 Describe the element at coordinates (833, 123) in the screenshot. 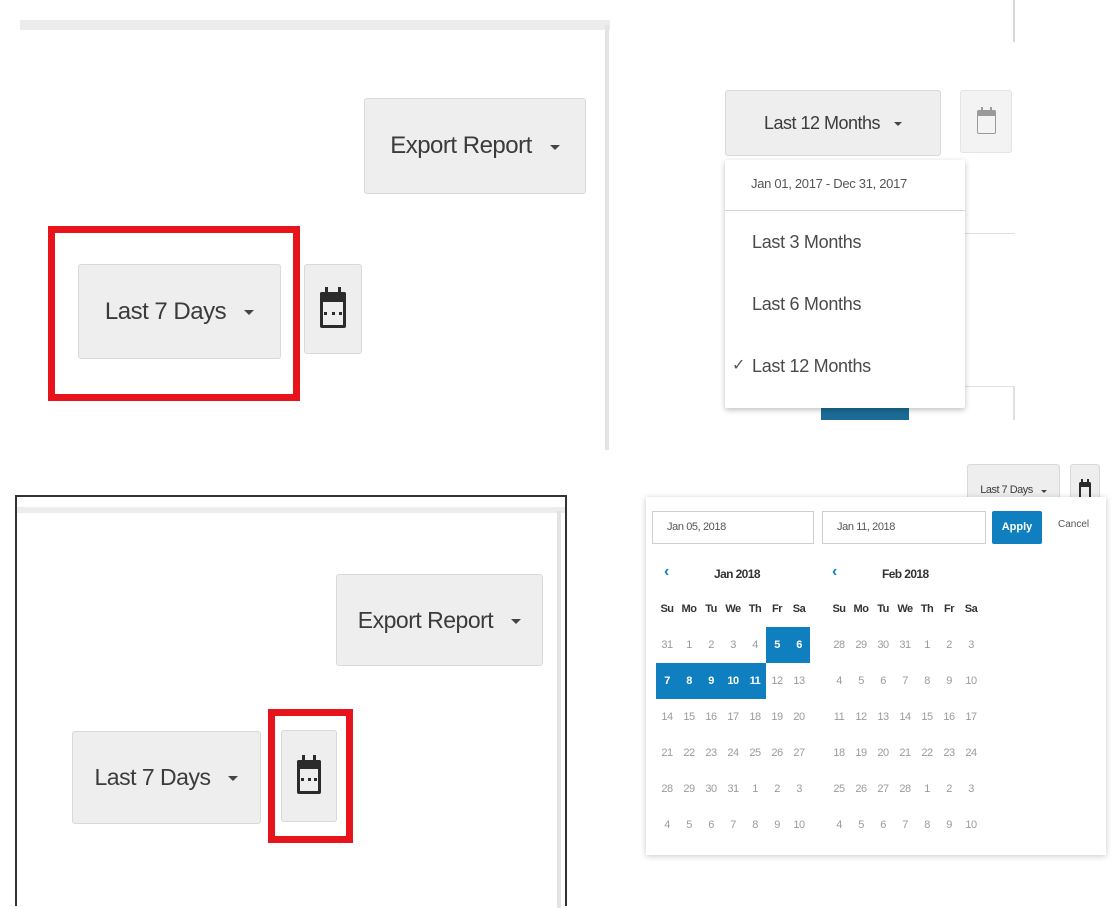

I see `date-range-dropdown: Last 12 Months` at that location.